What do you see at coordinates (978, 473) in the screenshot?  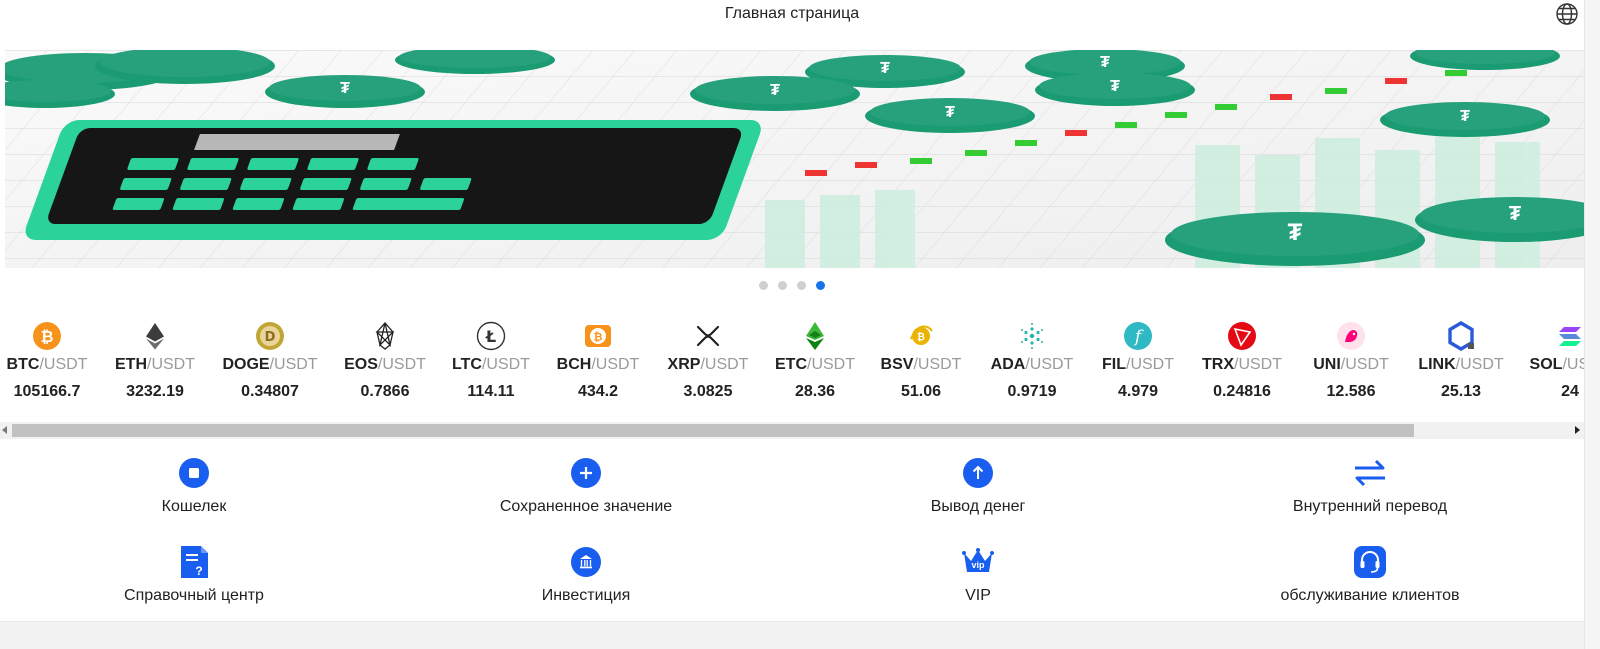 I see `arrow-up-circle-icon` at bounding box center [978, 473].